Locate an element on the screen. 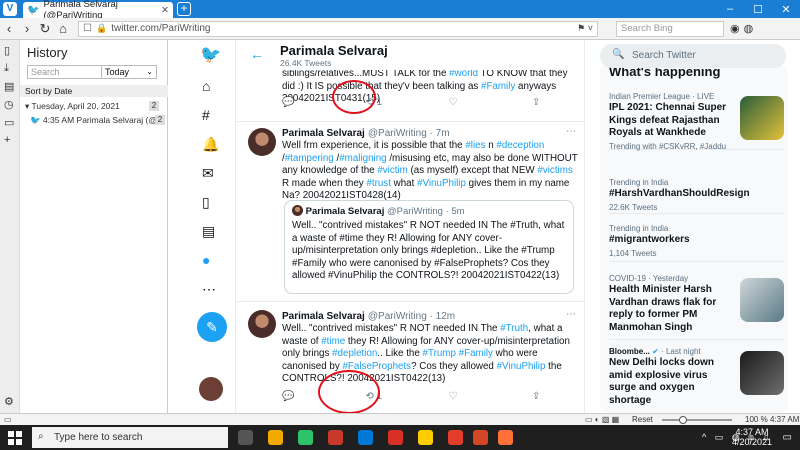  taskbar-clock: 4:37 AM 4/20/2021 is located at coordinates (752, 437).